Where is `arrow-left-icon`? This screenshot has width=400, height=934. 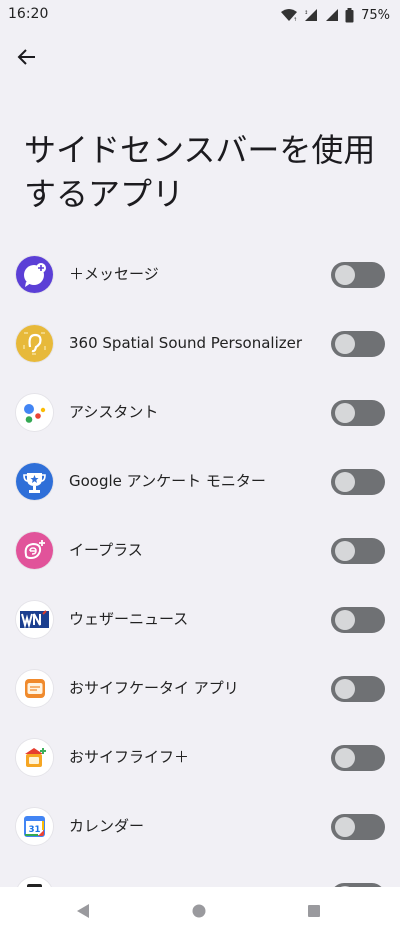
arrow-left-icon is located at coordinates (26, 57).